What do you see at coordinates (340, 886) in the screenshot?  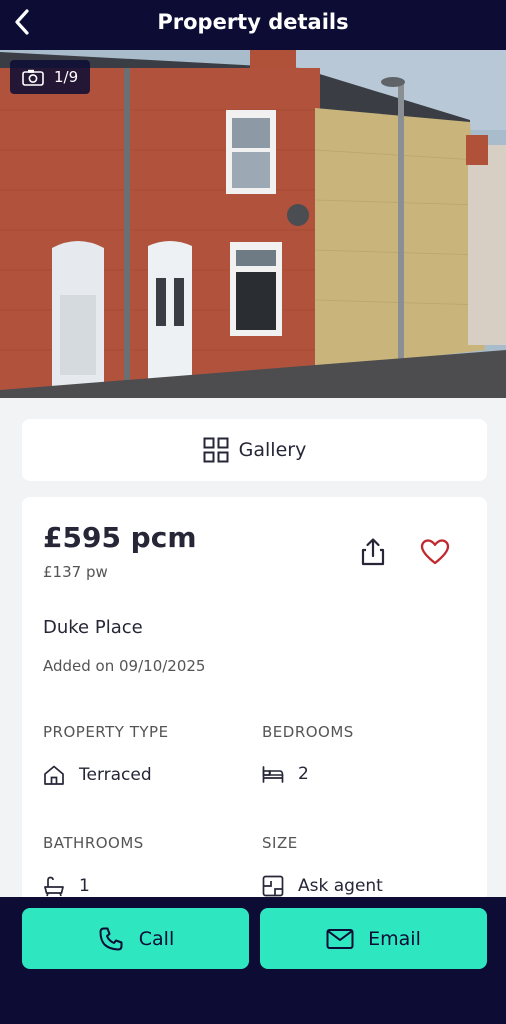 I see `size-text: Ask agent` at bounding box center [340, 886].